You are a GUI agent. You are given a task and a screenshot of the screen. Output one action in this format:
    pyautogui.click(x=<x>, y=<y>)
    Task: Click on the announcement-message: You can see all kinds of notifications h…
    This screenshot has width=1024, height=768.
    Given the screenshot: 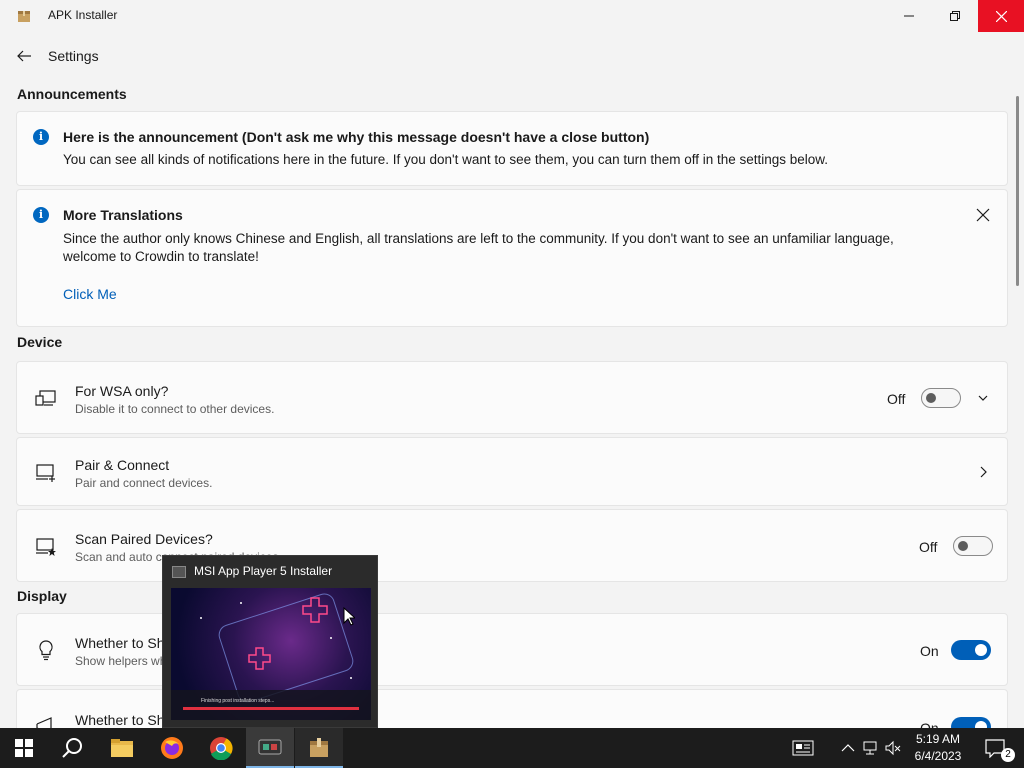 What is the action you would take?
    pyautogui.click(x=446, y=159)
    